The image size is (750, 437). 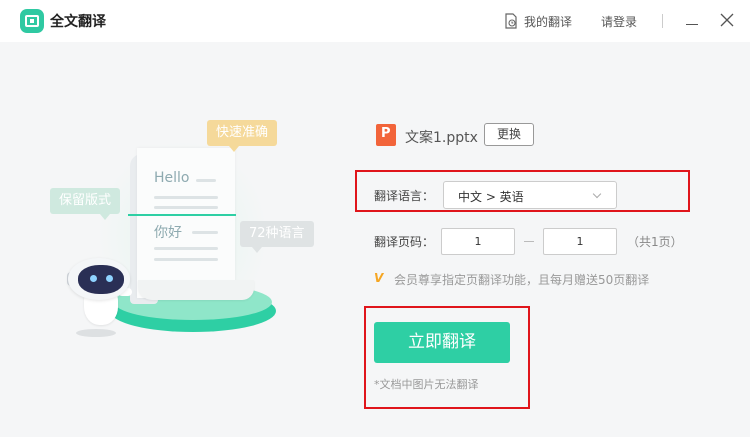 I want to click on bubble-keep-format: 保留版式, so click(x=85, y=204).